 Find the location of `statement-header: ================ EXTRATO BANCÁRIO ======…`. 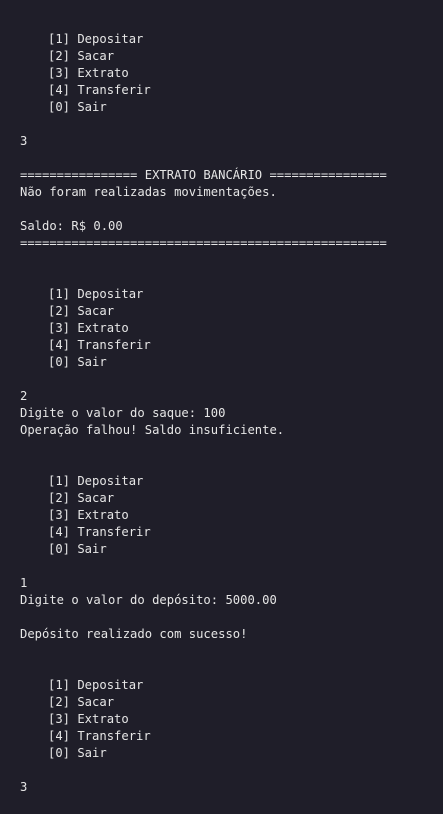

statement-header: ================ EXTRATO BANCÁRIO ======… is located at coordinates (203, 175).